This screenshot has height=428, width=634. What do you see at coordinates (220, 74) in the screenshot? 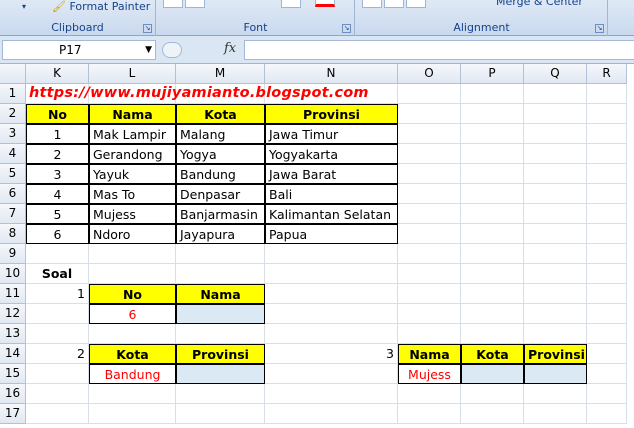
I see `column-header-m: M` at bounding box center [220, 74].